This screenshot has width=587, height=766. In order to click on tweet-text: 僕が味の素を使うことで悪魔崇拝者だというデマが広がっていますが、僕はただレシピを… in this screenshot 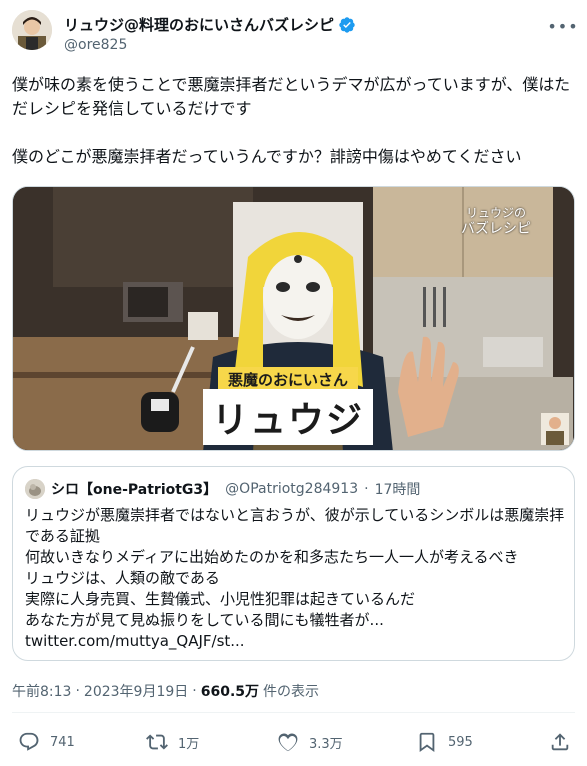, I will do `click(291, 120)`.